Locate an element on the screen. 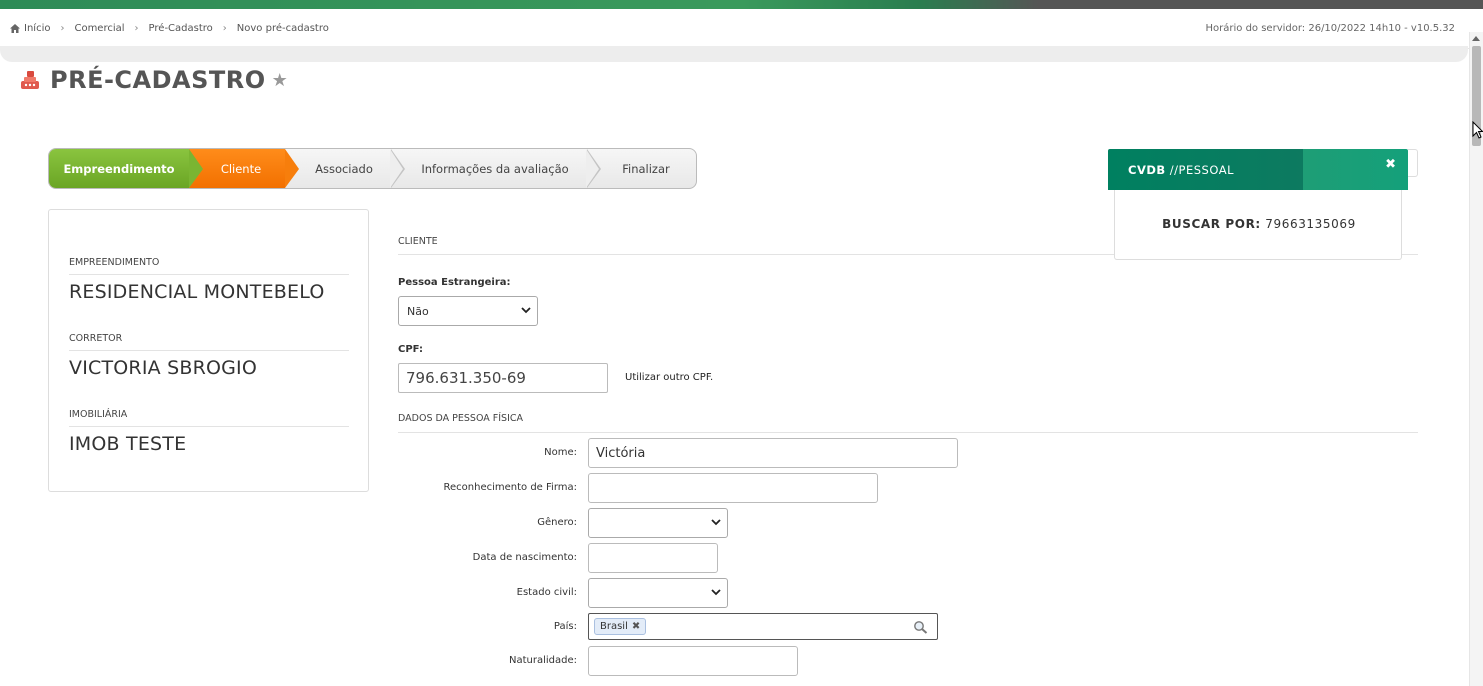 This screenshot has width=1483, height=686. empreendimento-label: EMPREENDIMENTO is located at coordinates (114, 262).